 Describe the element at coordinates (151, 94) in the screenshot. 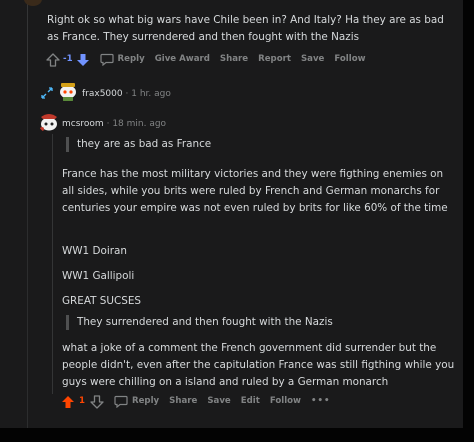

I see `timestamp: 1 hr. ago` at that location.